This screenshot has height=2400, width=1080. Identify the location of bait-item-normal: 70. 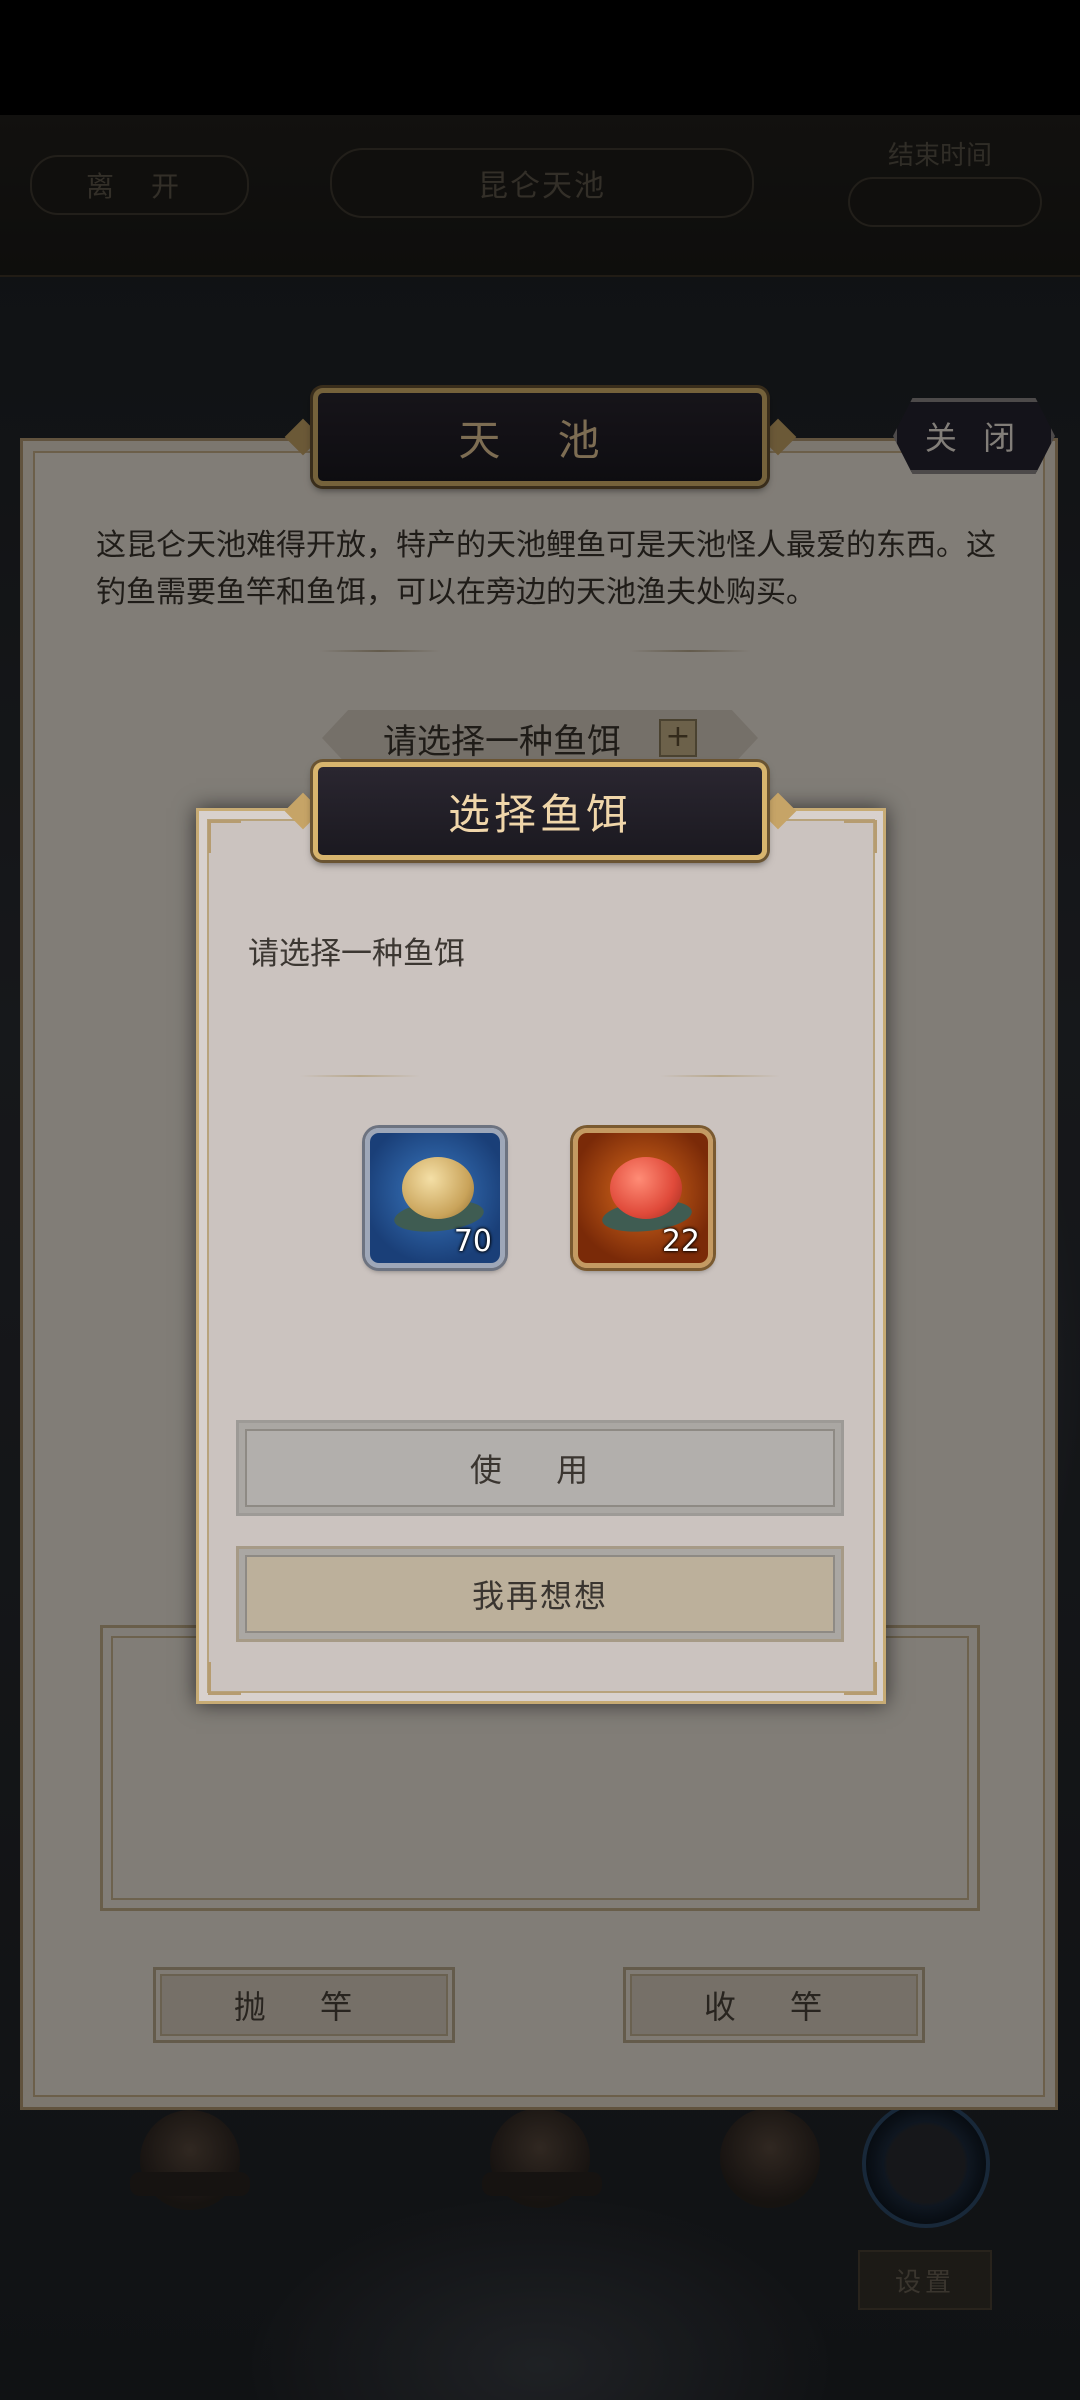
(435, 1198).